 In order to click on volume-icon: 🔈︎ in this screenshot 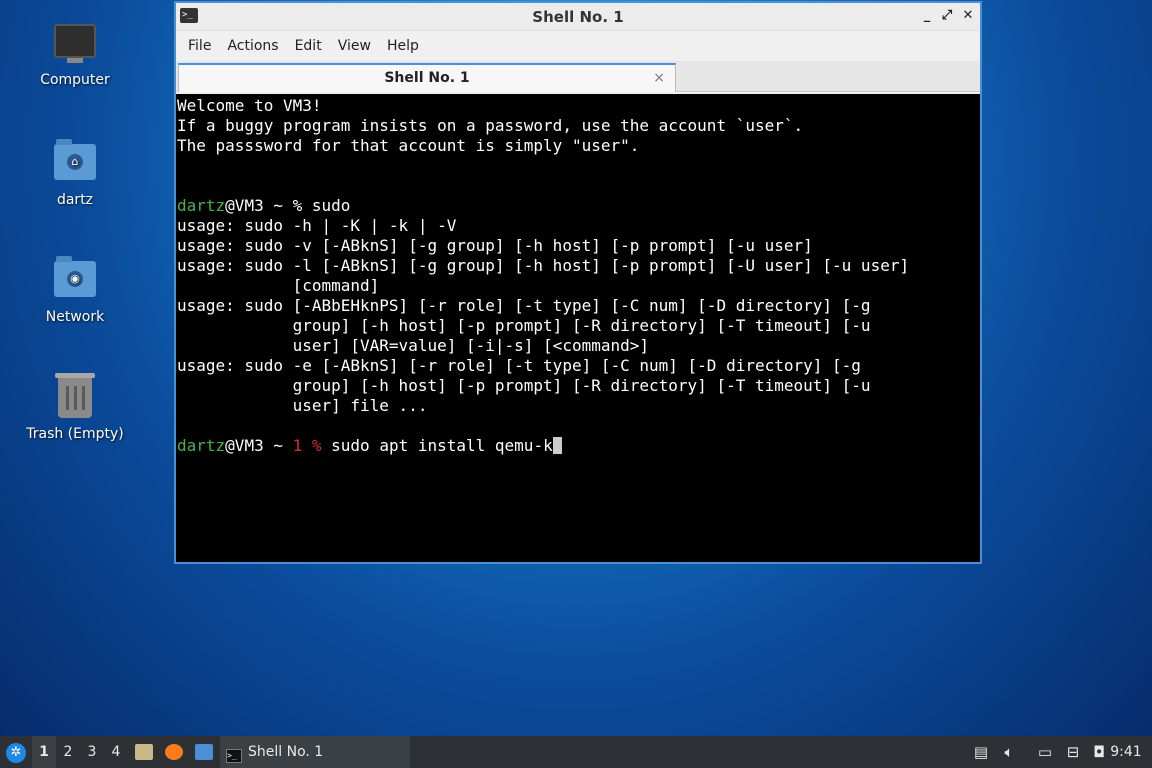, I will do `click(1009, 752)`.